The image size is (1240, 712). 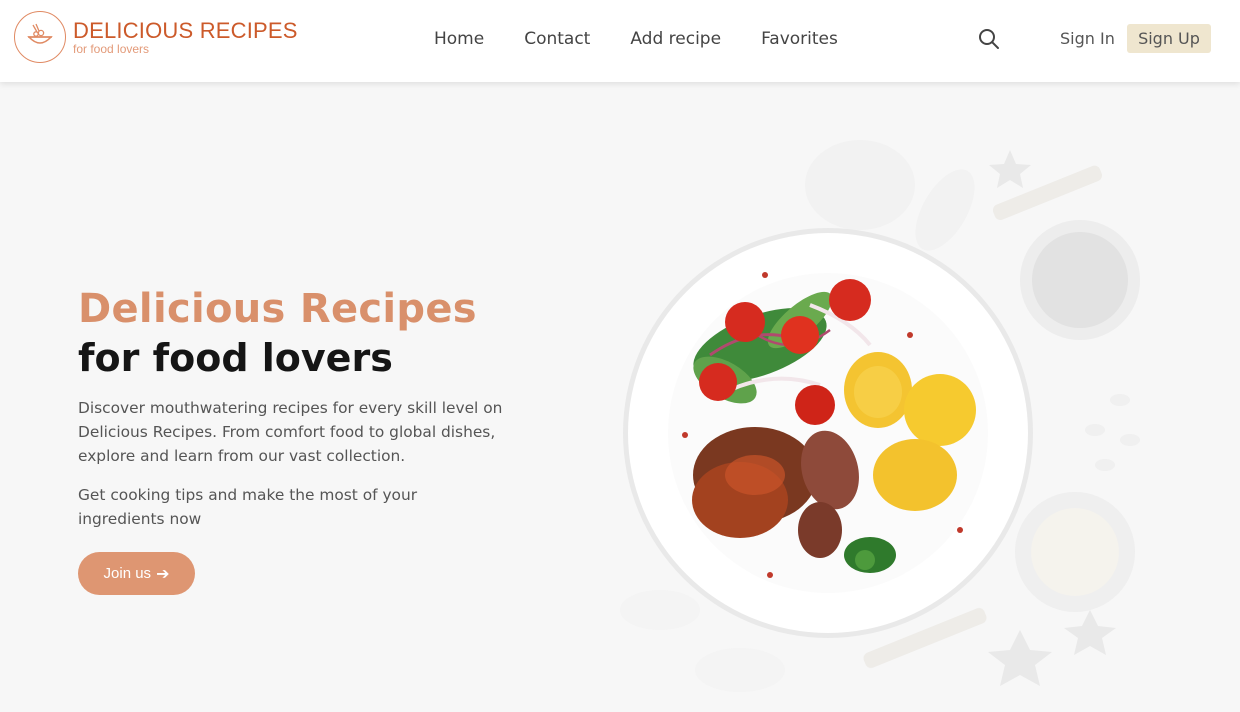 I want to click on nav-favorites: Favorites, so click(x=799, y=39).